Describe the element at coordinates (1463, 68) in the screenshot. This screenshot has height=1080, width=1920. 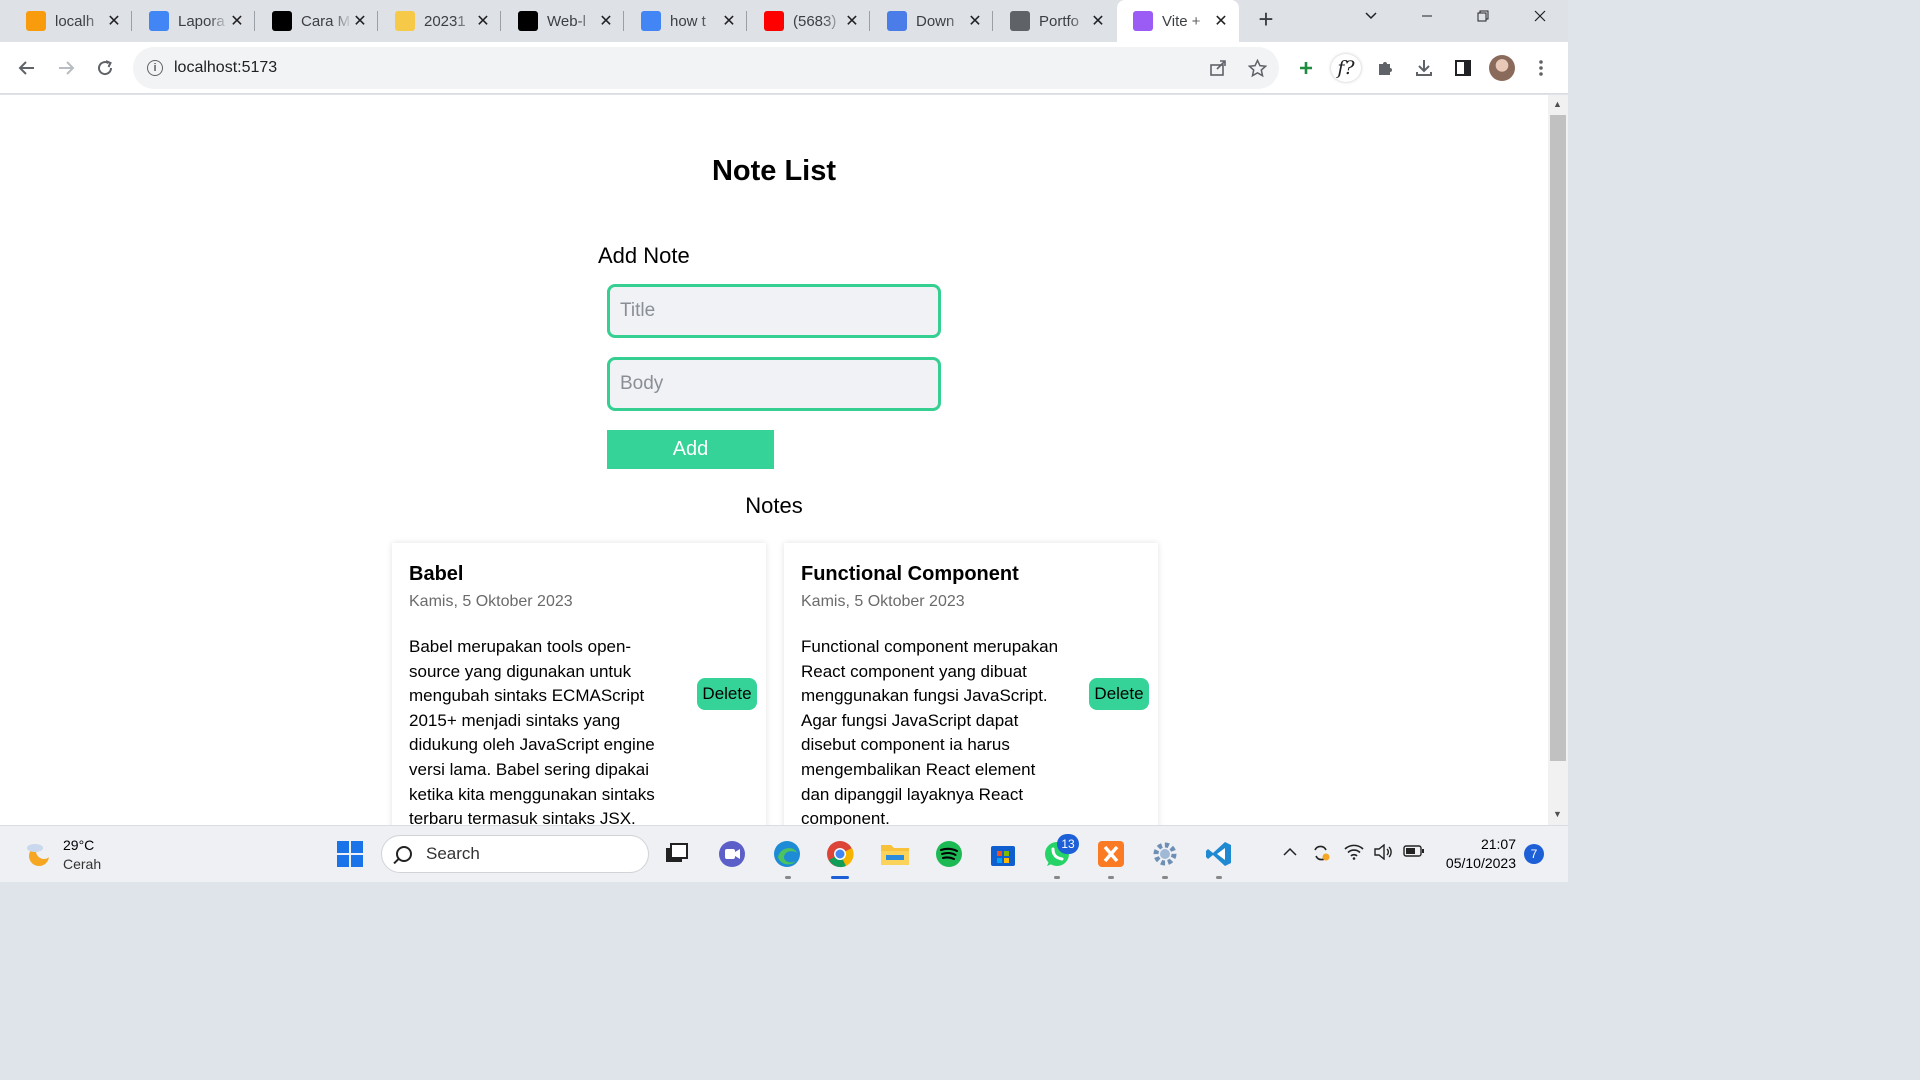
I see `side-panel-icon` at that location.